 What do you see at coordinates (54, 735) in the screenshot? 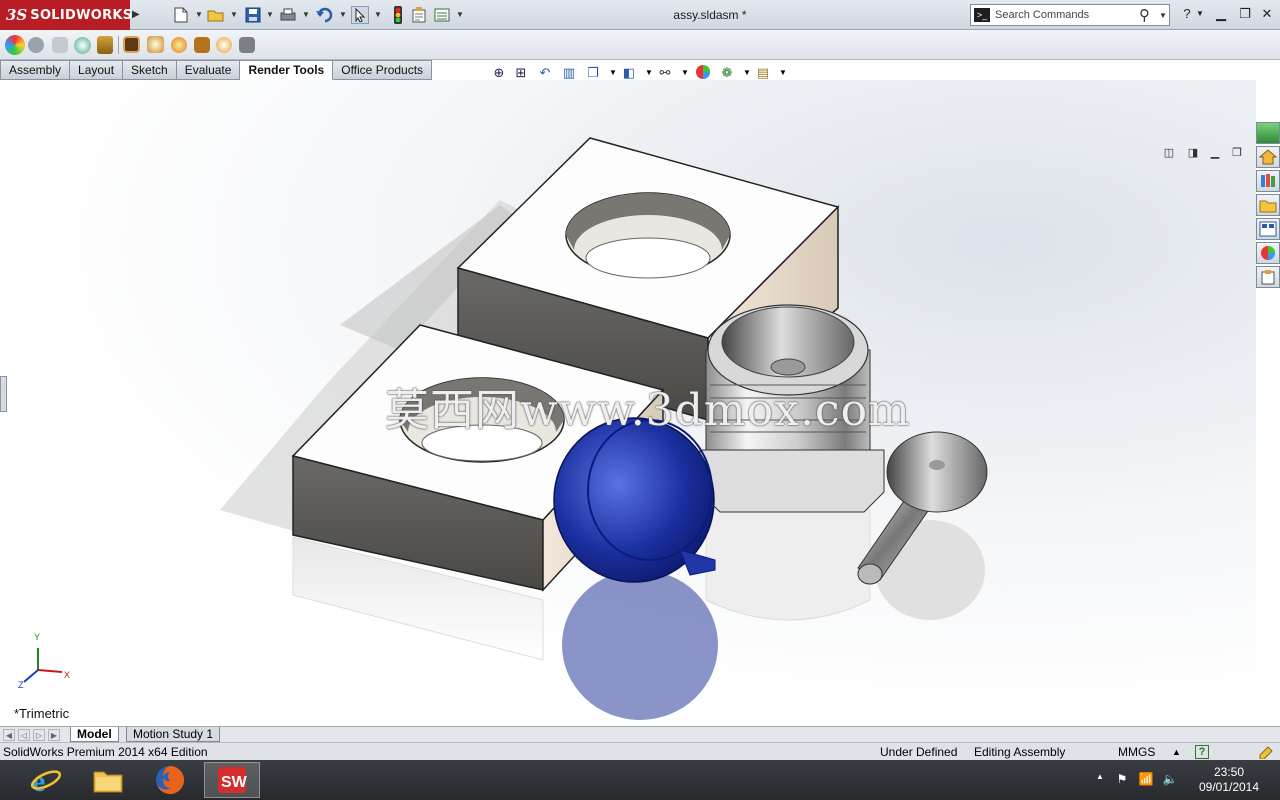
I see `last-tab-arrow-icon: ▶` at bounding box center [54, 735].